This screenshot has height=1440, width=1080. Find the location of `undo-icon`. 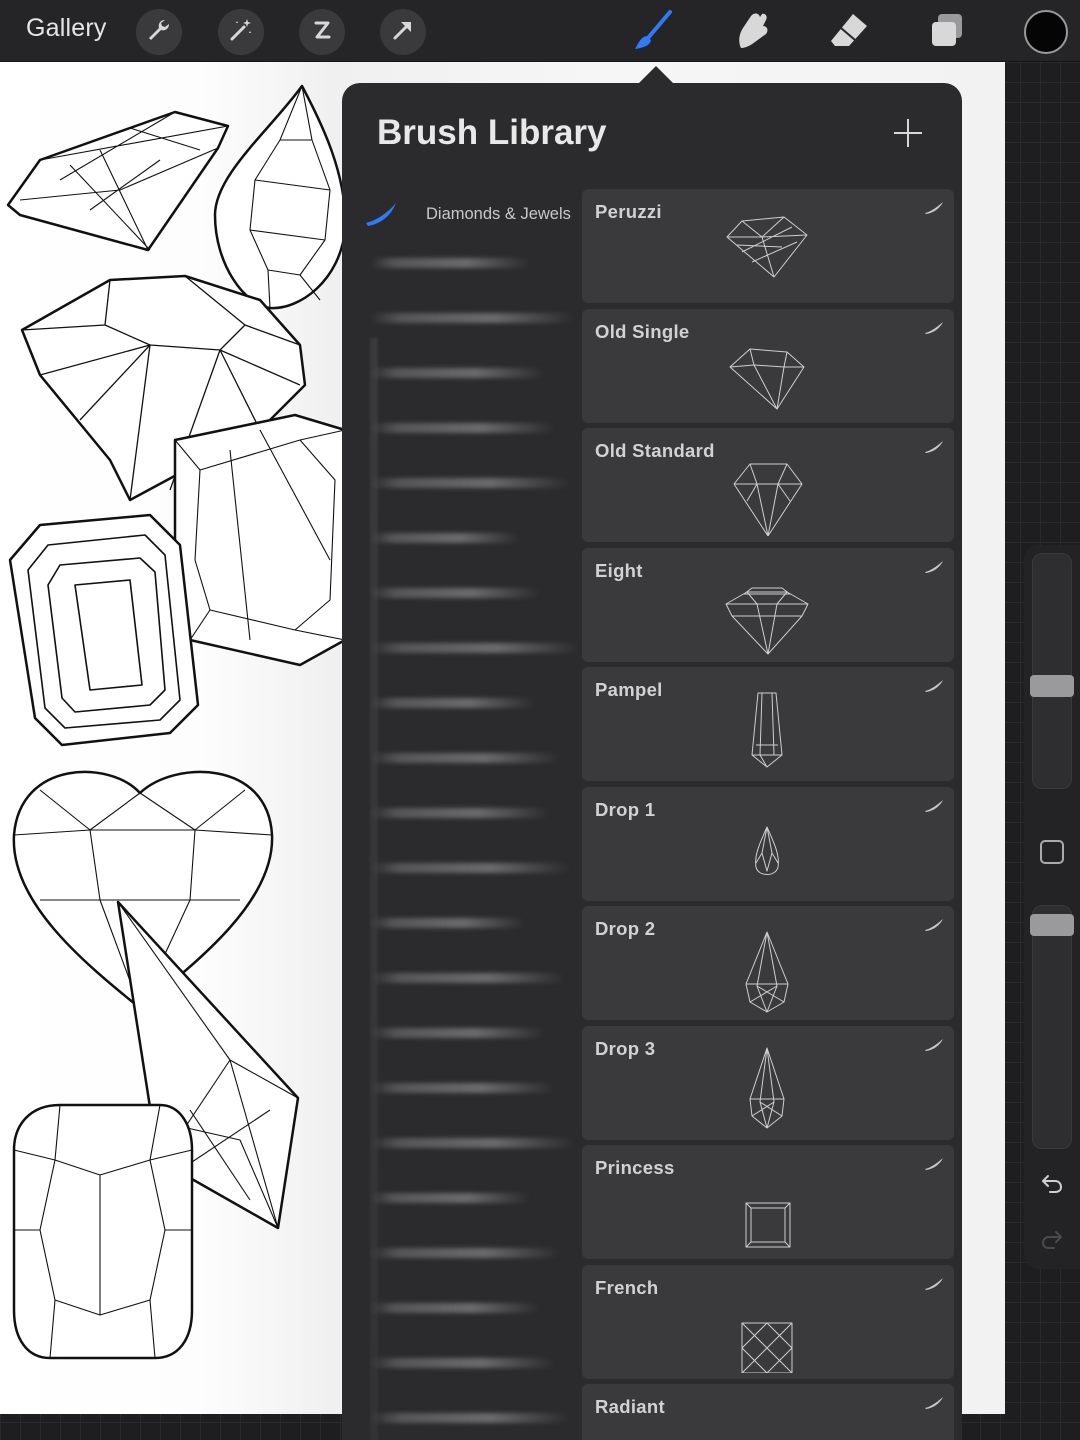

undo-icon is located at coordinates (1052, 1185).